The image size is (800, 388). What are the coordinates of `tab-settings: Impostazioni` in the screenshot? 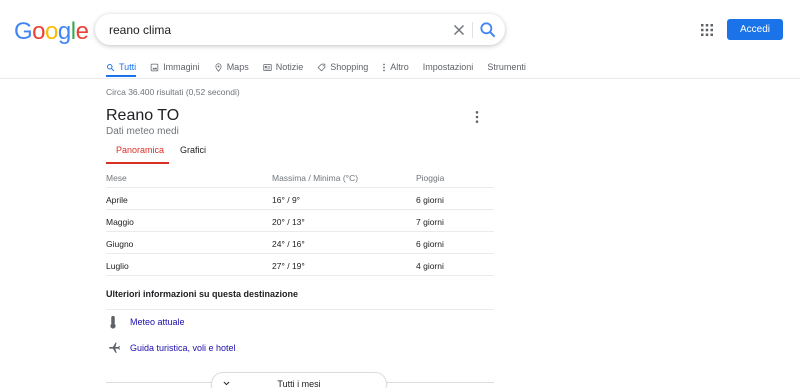 It's located at (448, 67).